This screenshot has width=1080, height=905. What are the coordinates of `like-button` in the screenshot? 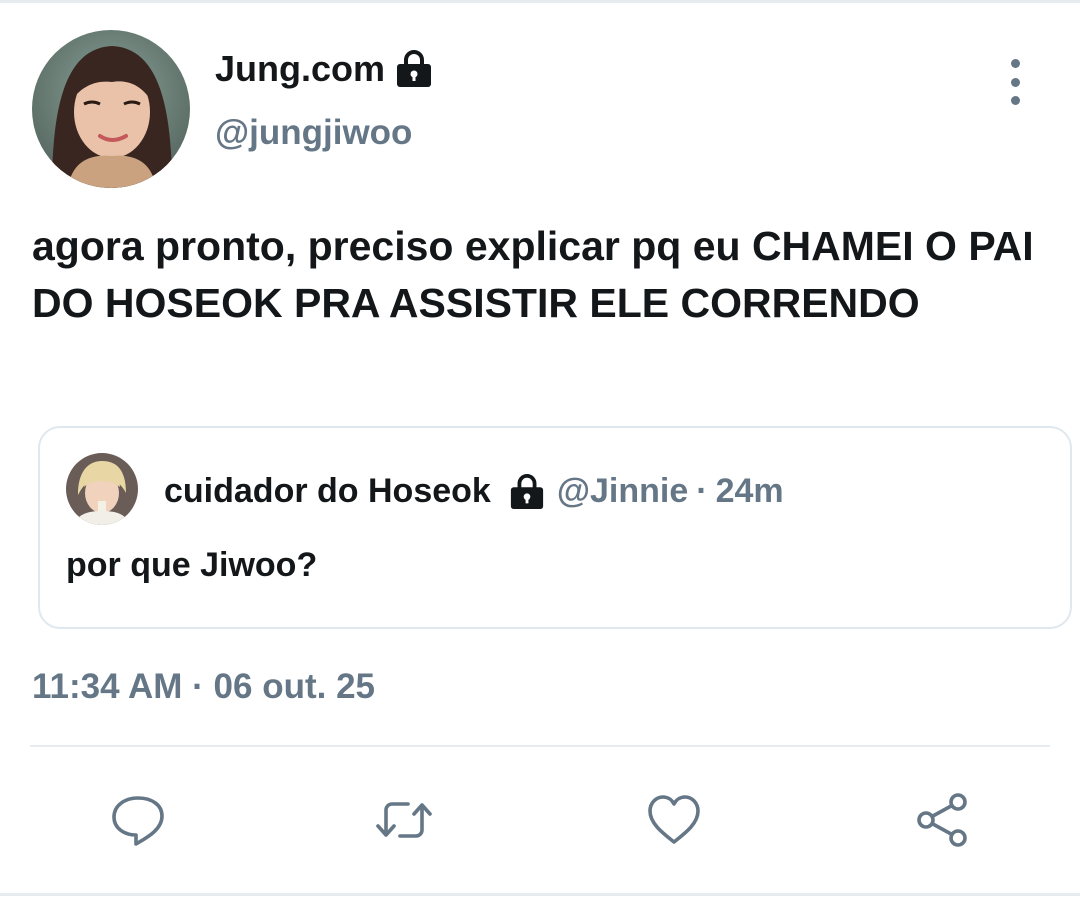 It's located at (674, 820).